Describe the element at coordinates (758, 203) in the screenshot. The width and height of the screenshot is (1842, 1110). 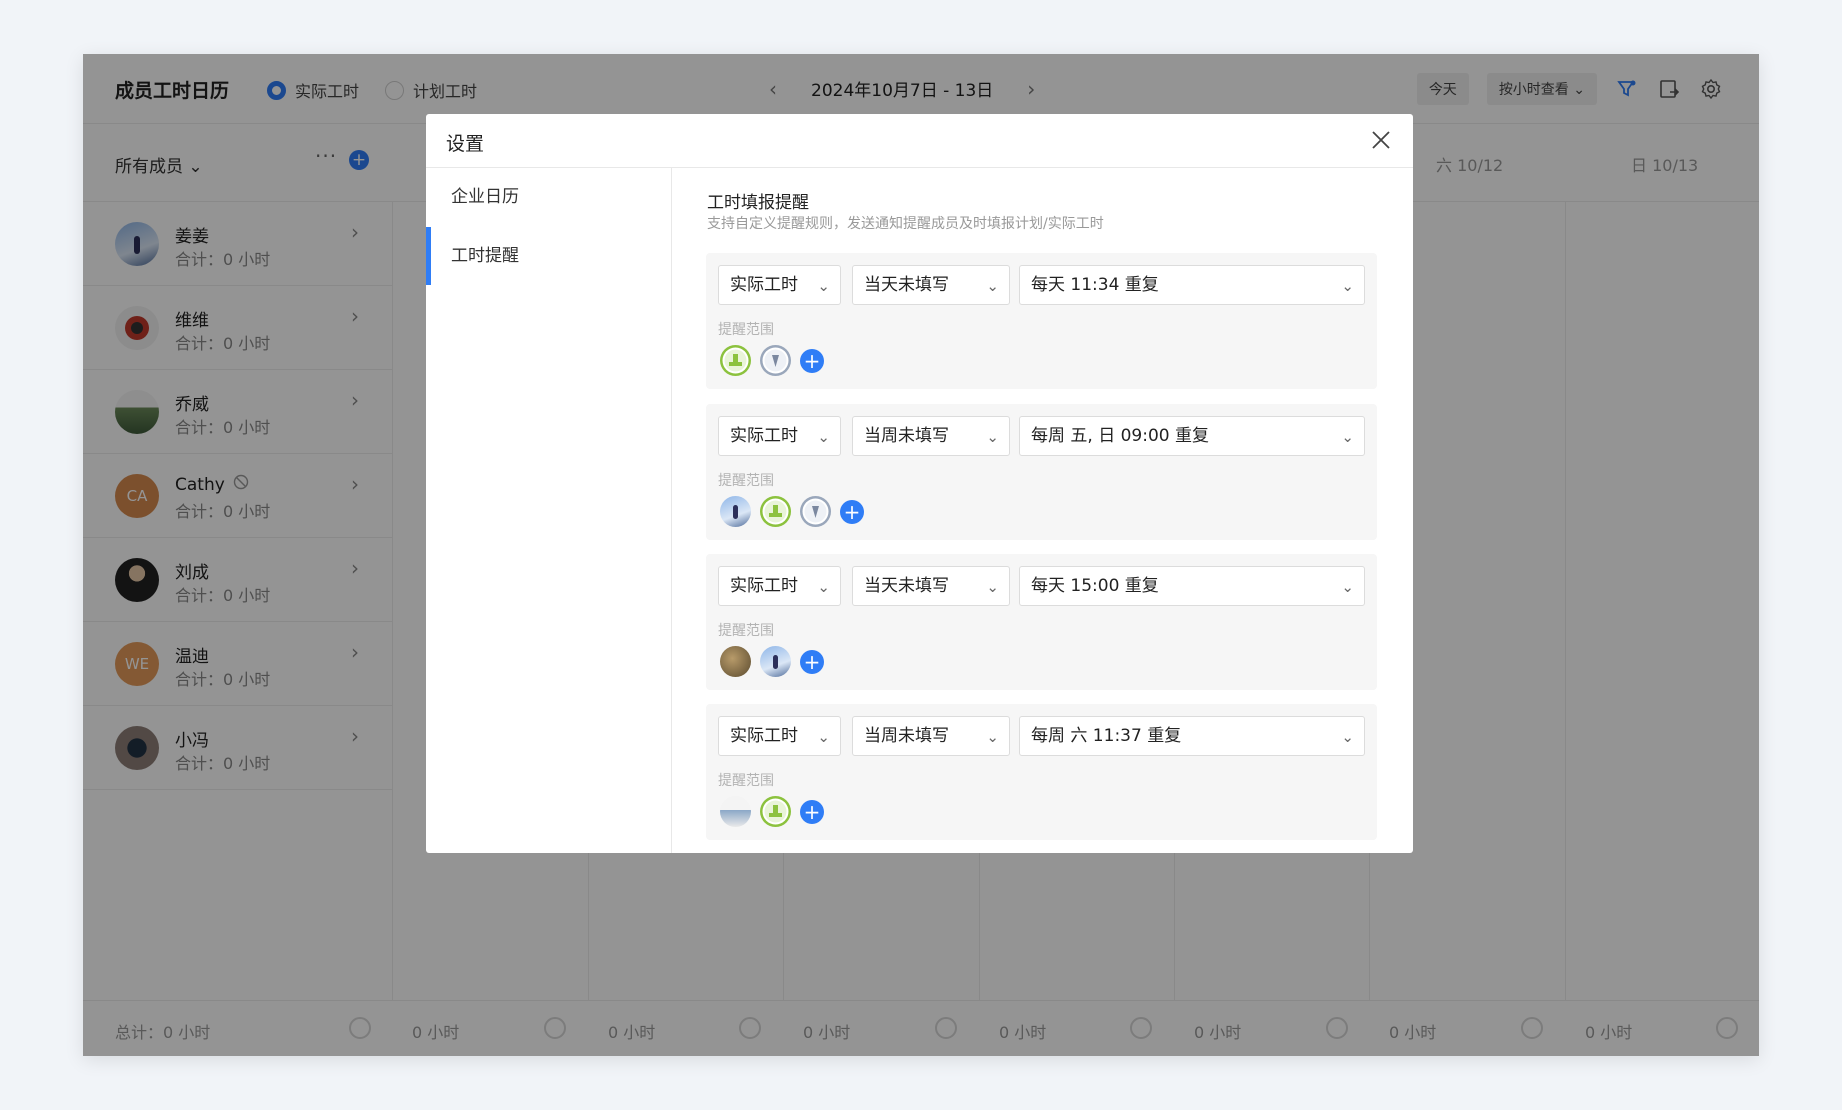
I see `section-title: 工时填报提醒` at that location.